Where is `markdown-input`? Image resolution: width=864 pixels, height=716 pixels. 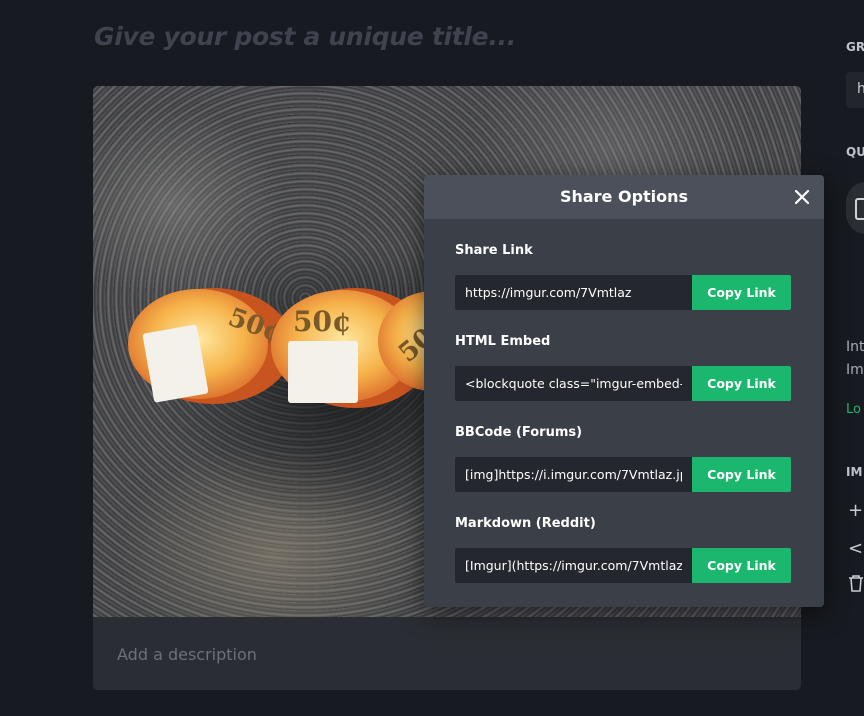
markdown-input is located at coordinates (573, 565).